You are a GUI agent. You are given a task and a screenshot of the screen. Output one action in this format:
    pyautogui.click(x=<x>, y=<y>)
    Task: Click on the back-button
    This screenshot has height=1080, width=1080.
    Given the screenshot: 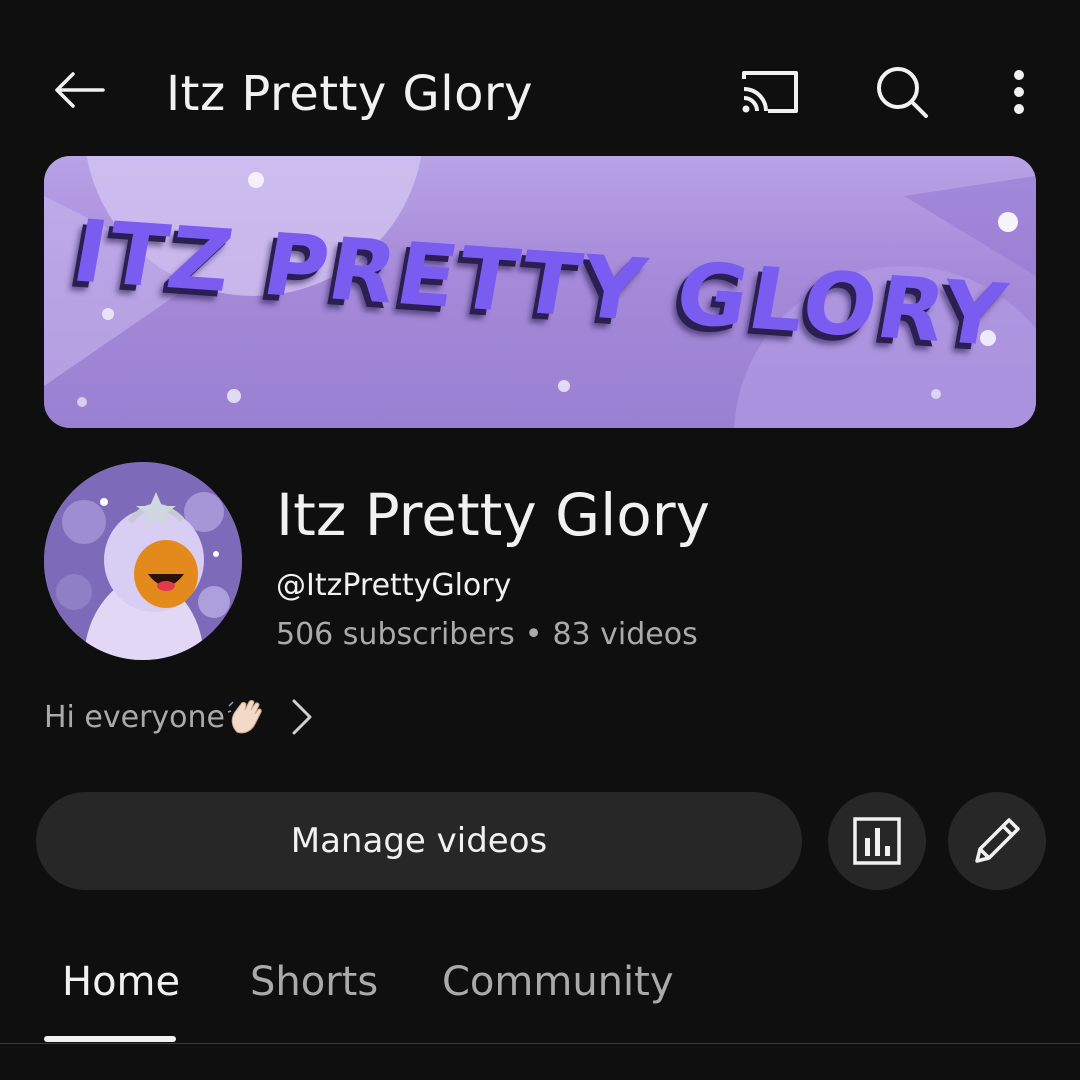 What is the action you would take?
    pyautogui.click(x=79, y=90)
    